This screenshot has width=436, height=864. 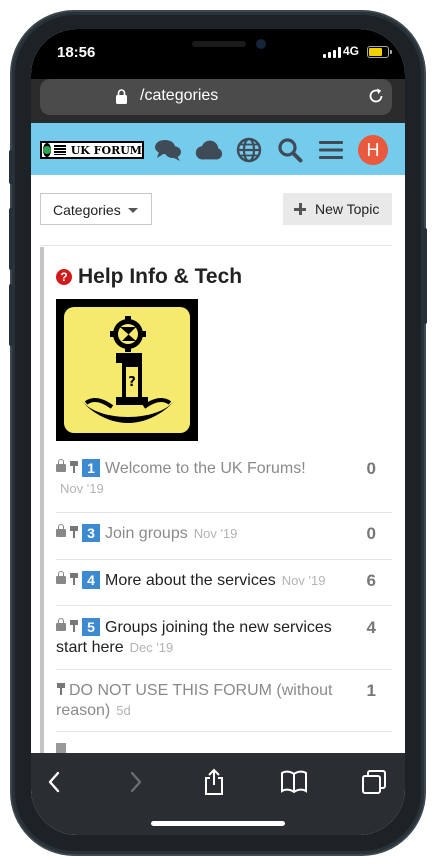 What do you see at coordinates (190, 580) in the screenshot?
I see `topic-title: More about the services` at bounding box center [190, 580].